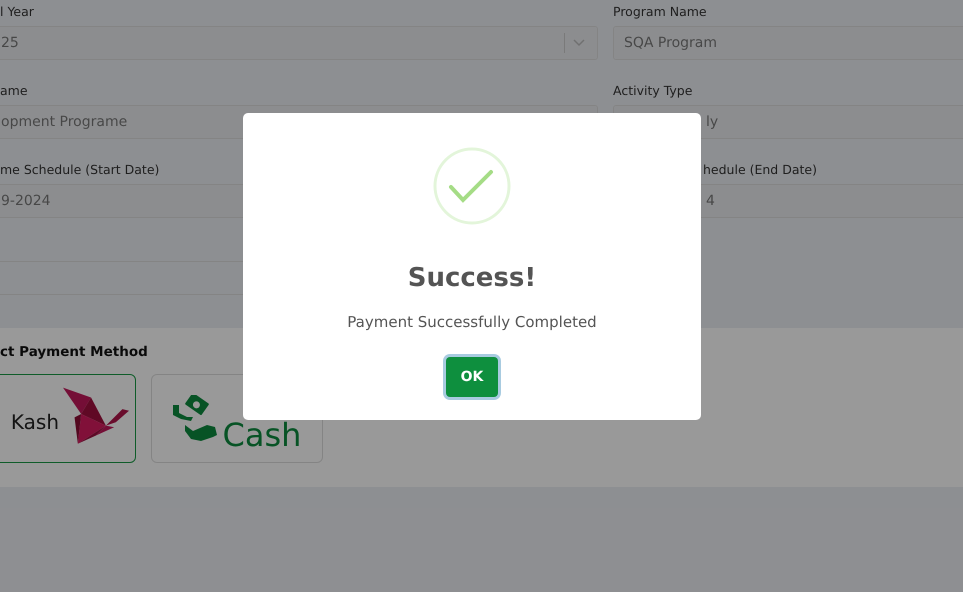 This screenshot has height=592, width=963. I want to click on select-field: 25, so click(299, 43).